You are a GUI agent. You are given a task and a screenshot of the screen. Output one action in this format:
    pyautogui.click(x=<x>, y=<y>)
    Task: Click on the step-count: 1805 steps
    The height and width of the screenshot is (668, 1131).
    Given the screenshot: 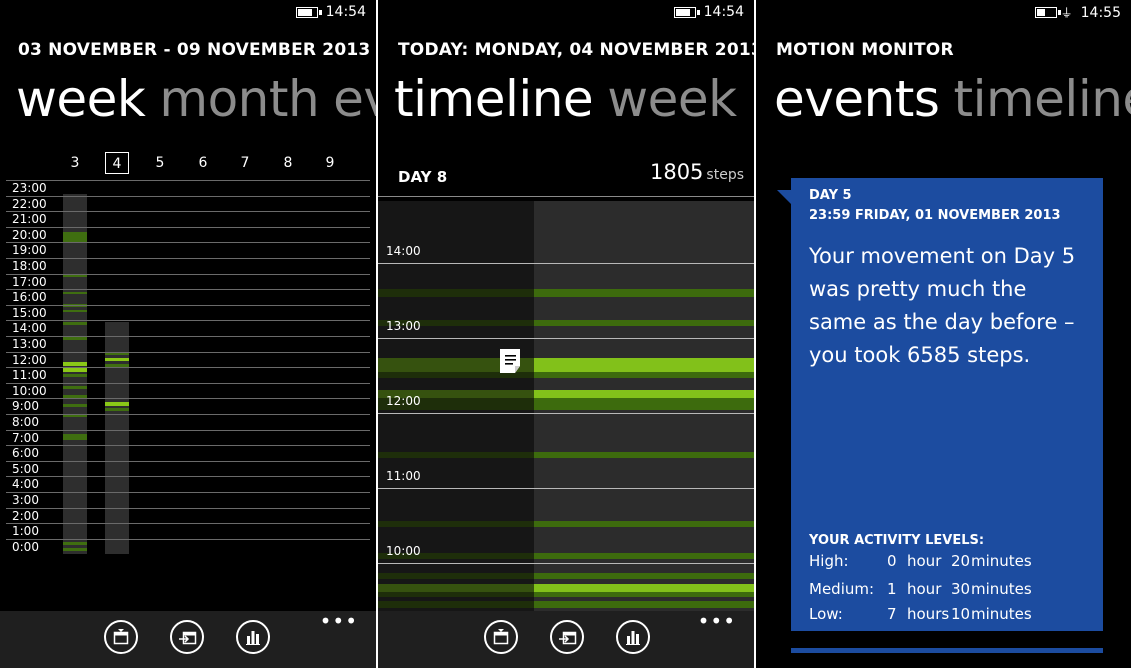 What is the action you would take?
    pyautogui.click(x=697, y=172)
    